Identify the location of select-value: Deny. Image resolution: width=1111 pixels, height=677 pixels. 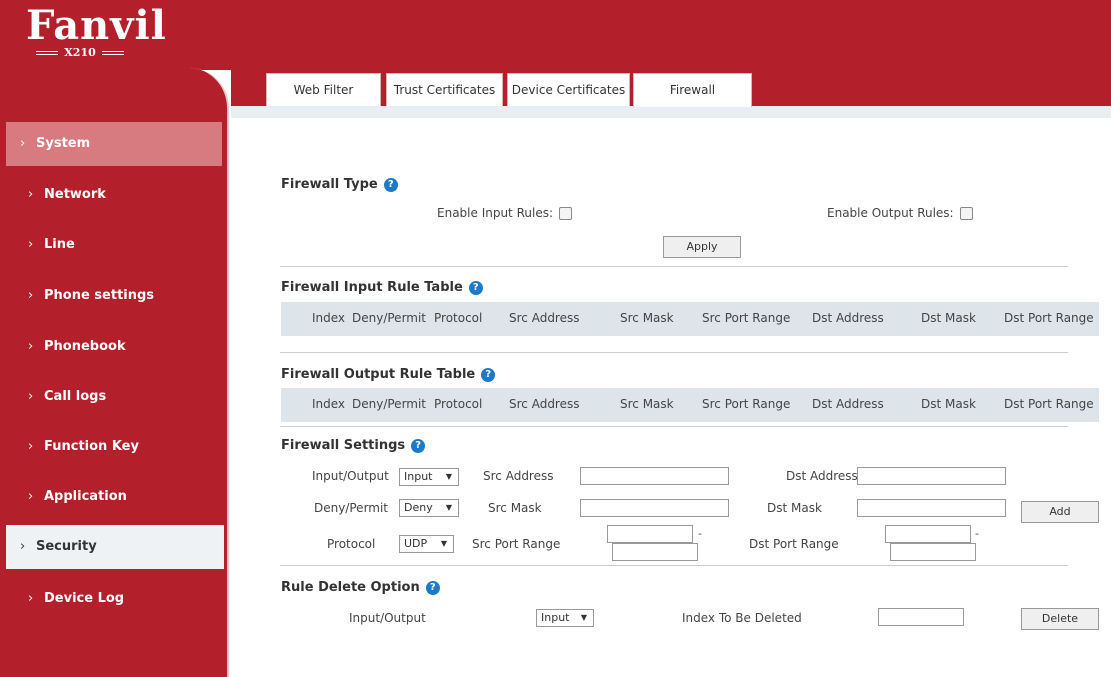
(418, 507).